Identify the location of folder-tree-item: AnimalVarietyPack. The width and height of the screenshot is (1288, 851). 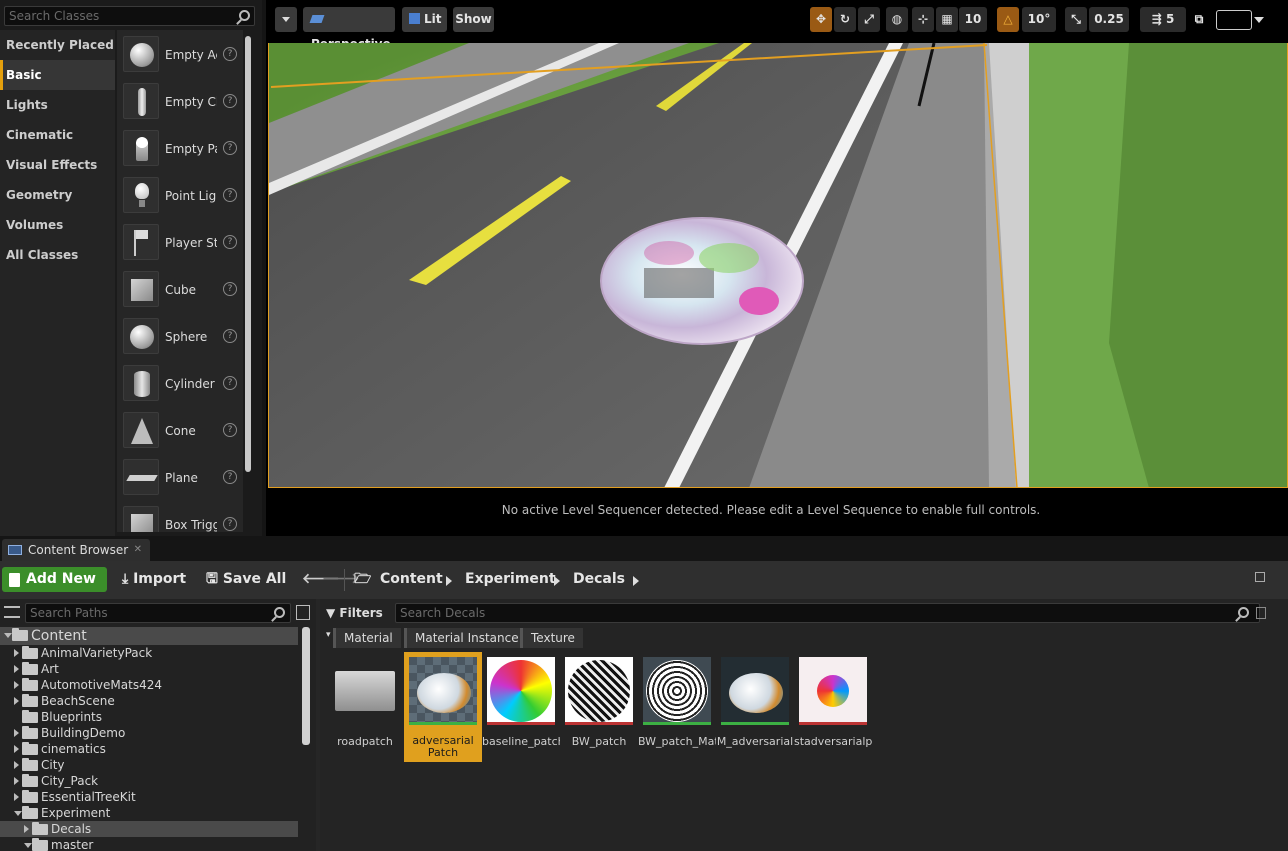
(149, 653).